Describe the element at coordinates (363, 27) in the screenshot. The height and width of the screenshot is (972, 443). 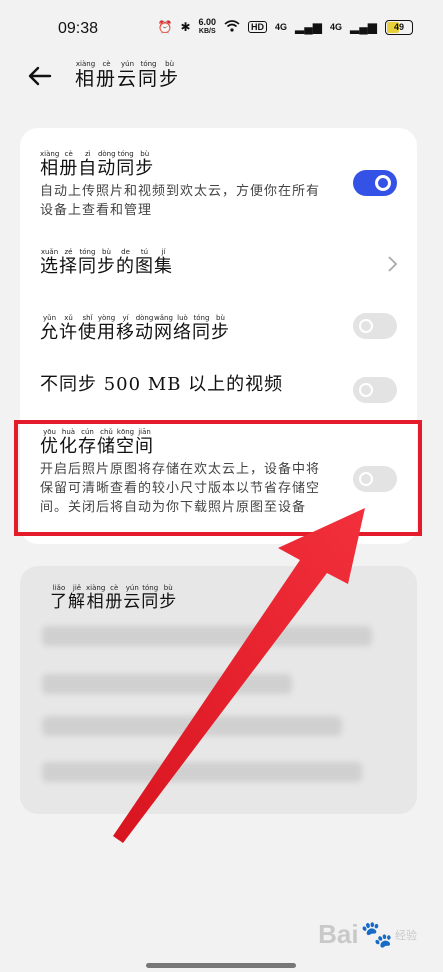
I see `signal-bars-icon-2: ▂▄▆` at that location.